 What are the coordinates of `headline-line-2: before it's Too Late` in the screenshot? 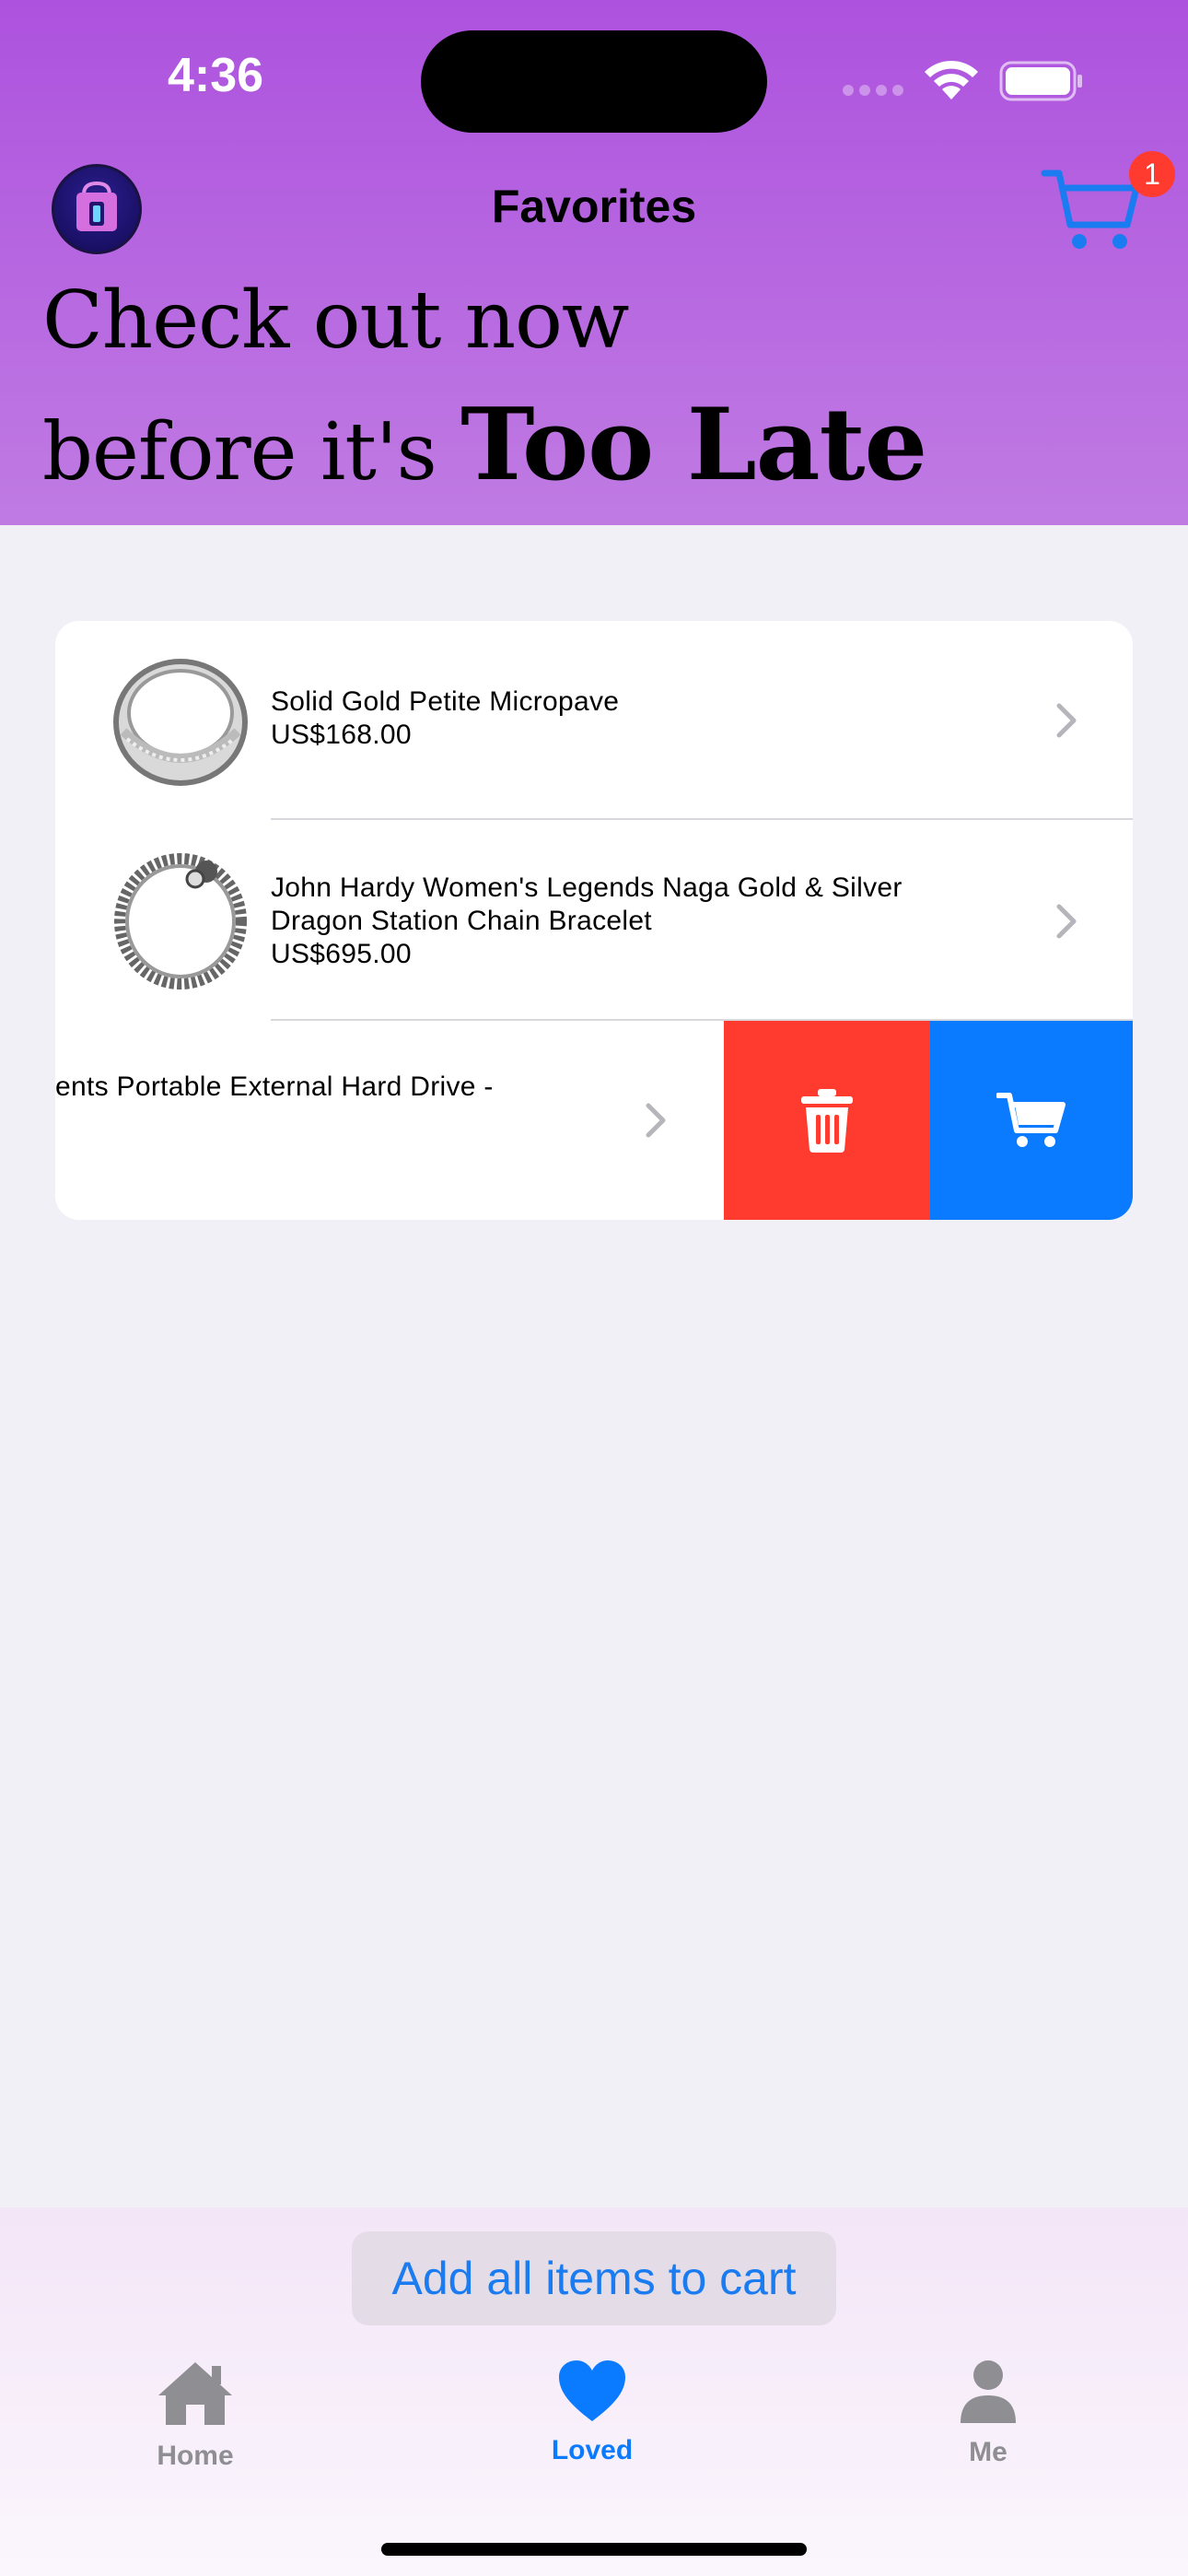 It's located at (485, 445).